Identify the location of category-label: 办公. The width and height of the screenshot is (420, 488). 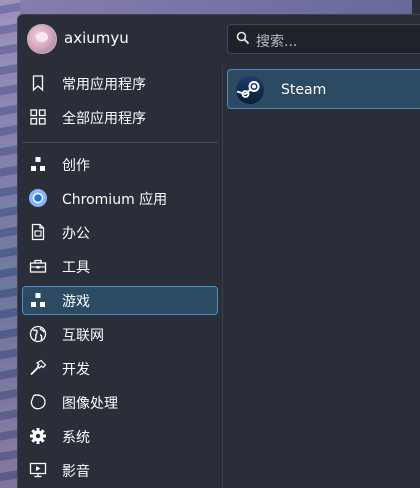
(76, 234).